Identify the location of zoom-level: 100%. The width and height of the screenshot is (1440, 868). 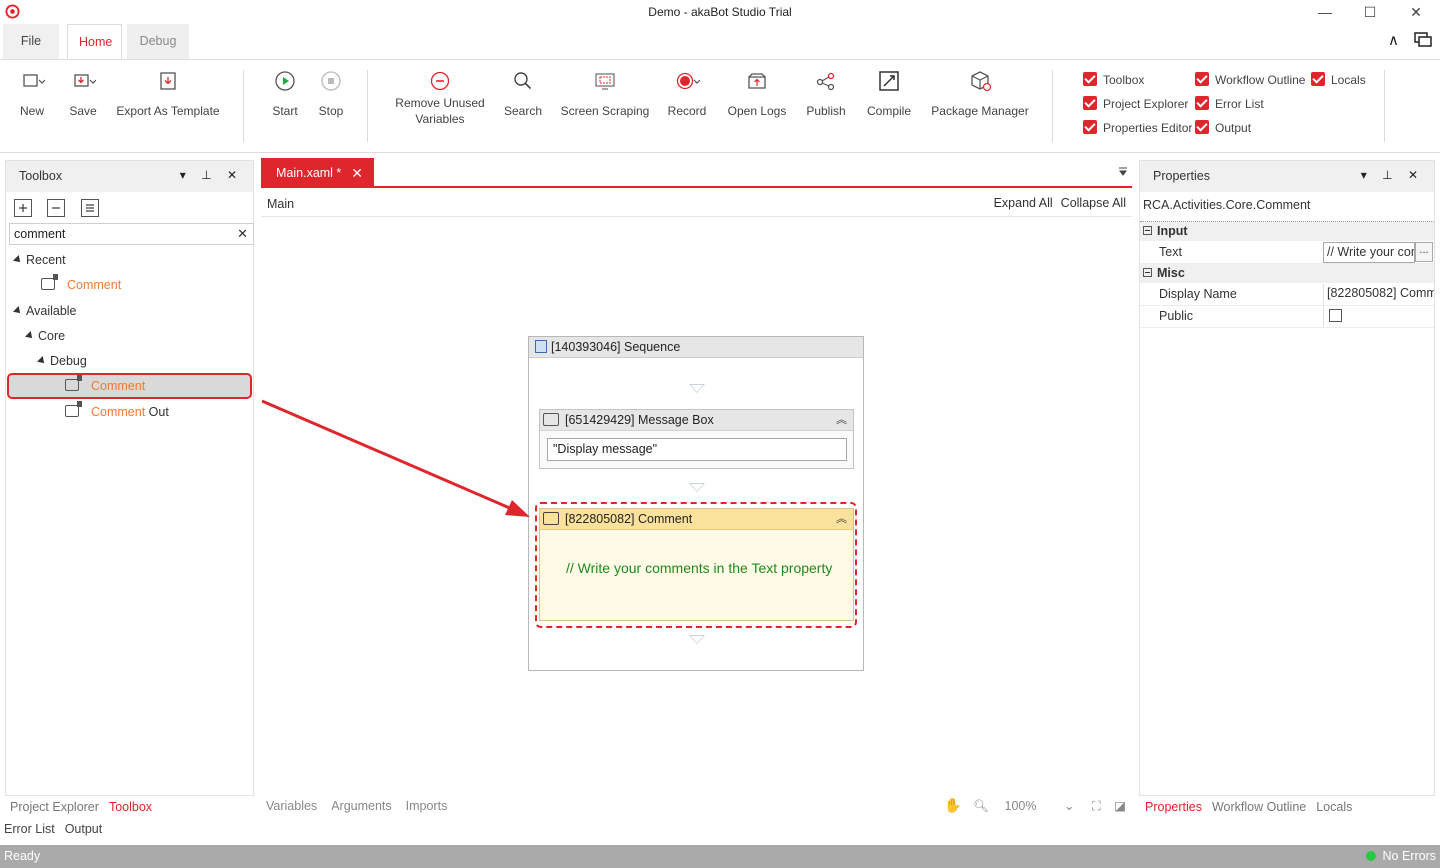
(1021, 806).